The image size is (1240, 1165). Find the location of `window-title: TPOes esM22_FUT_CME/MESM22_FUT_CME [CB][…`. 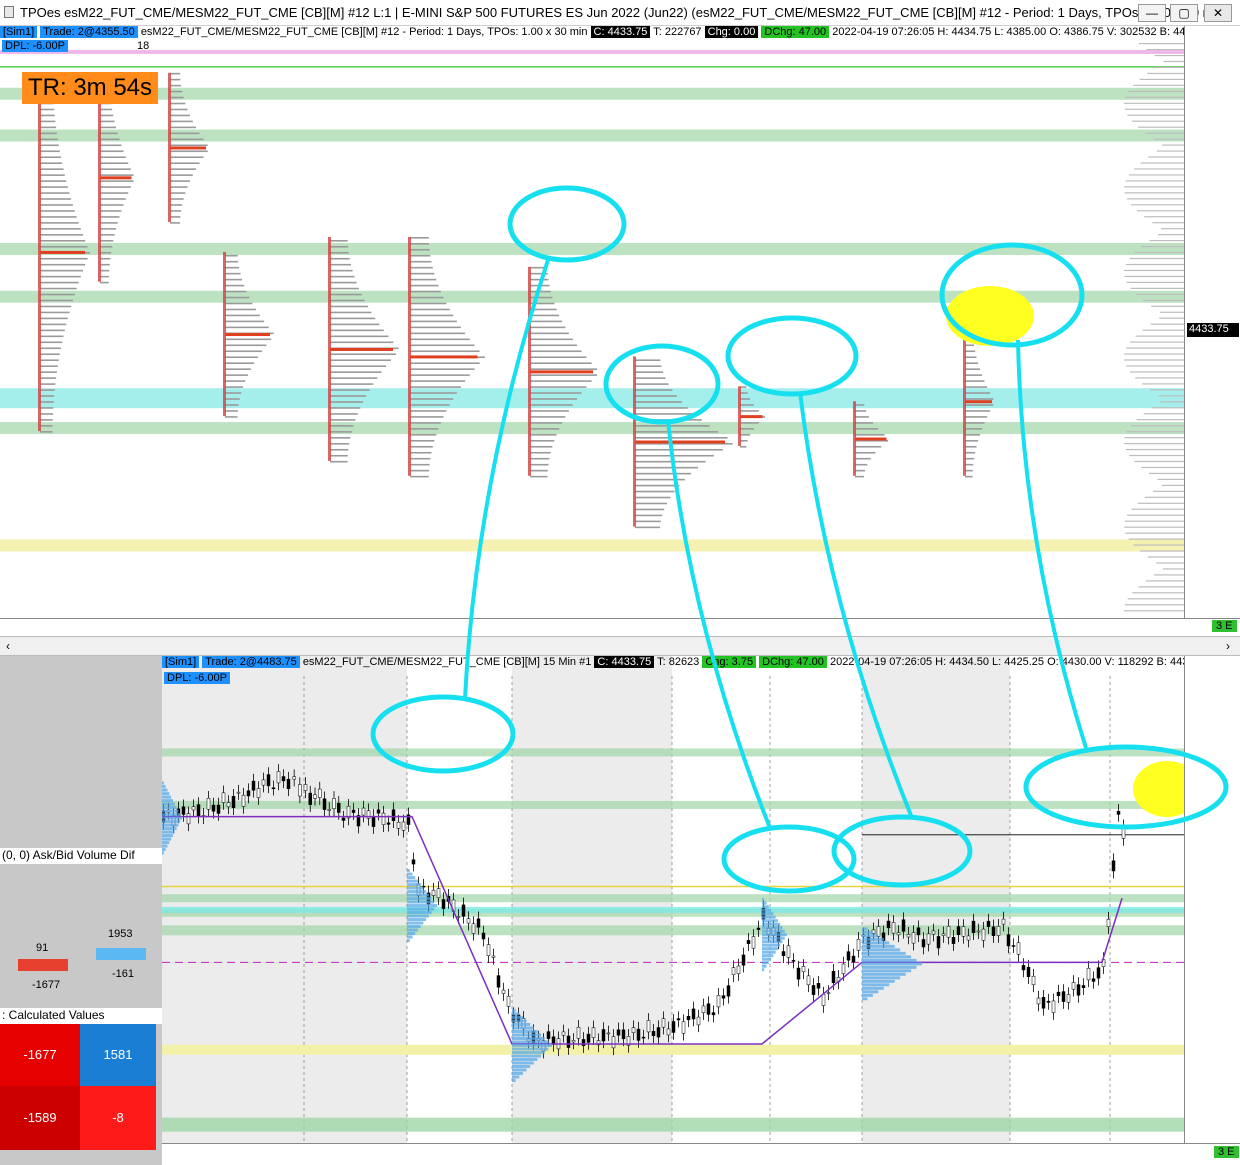

window-title: TPOes esM22_FUT_CME/MESM22_FUT_CME [CB][… is located at coordinates (626, 12).